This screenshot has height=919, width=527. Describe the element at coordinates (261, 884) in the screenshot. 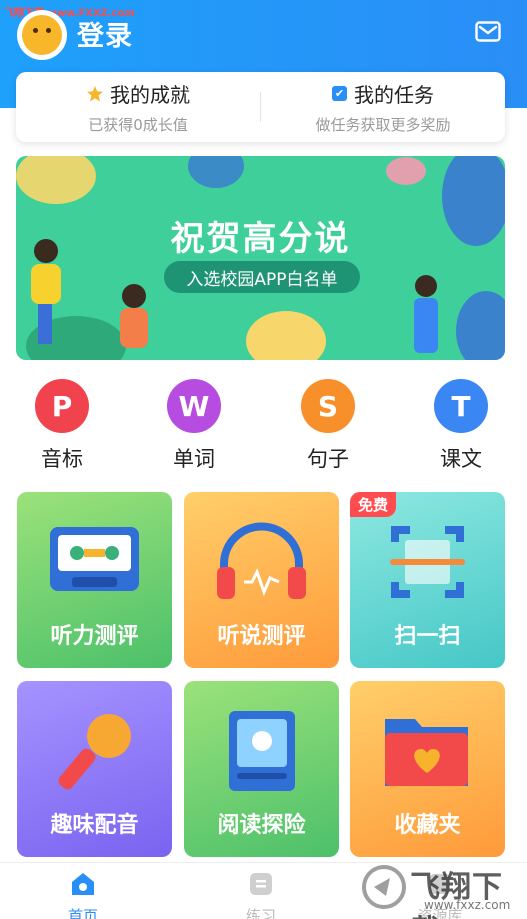

I see `practice-icon` at that location.